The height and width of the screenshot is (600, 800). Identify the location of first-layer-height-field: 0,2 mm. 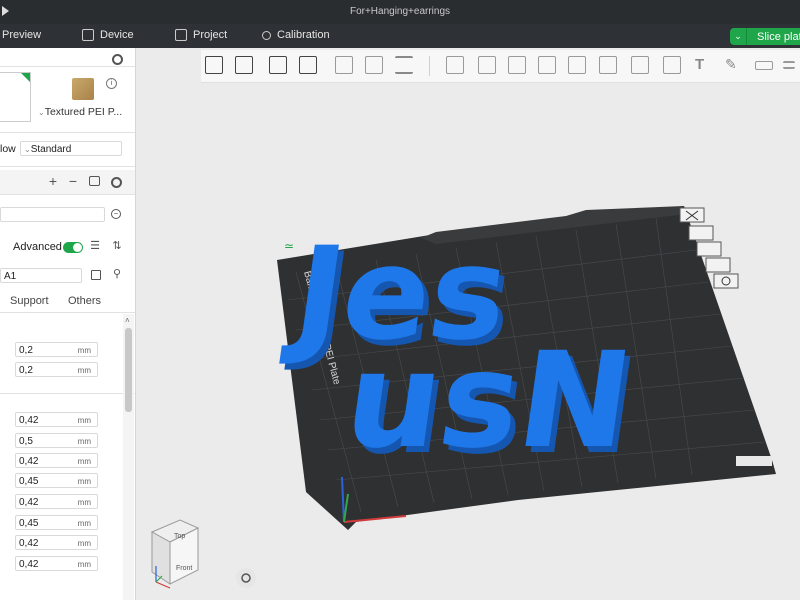
(56, 369).